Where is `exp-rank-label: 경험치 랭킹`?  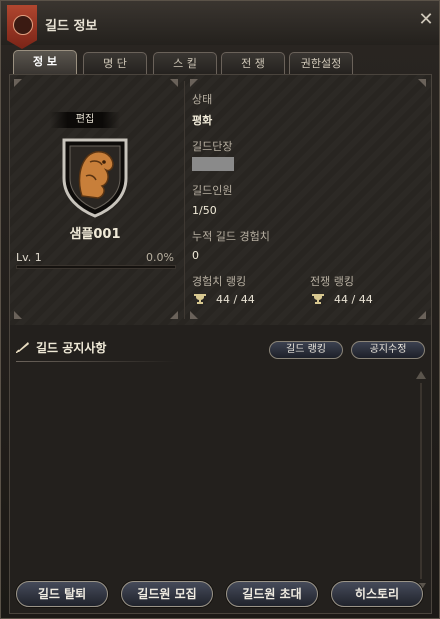
exp-rank-label: 경험치 랭킹 is located at coordinates (219, 281).